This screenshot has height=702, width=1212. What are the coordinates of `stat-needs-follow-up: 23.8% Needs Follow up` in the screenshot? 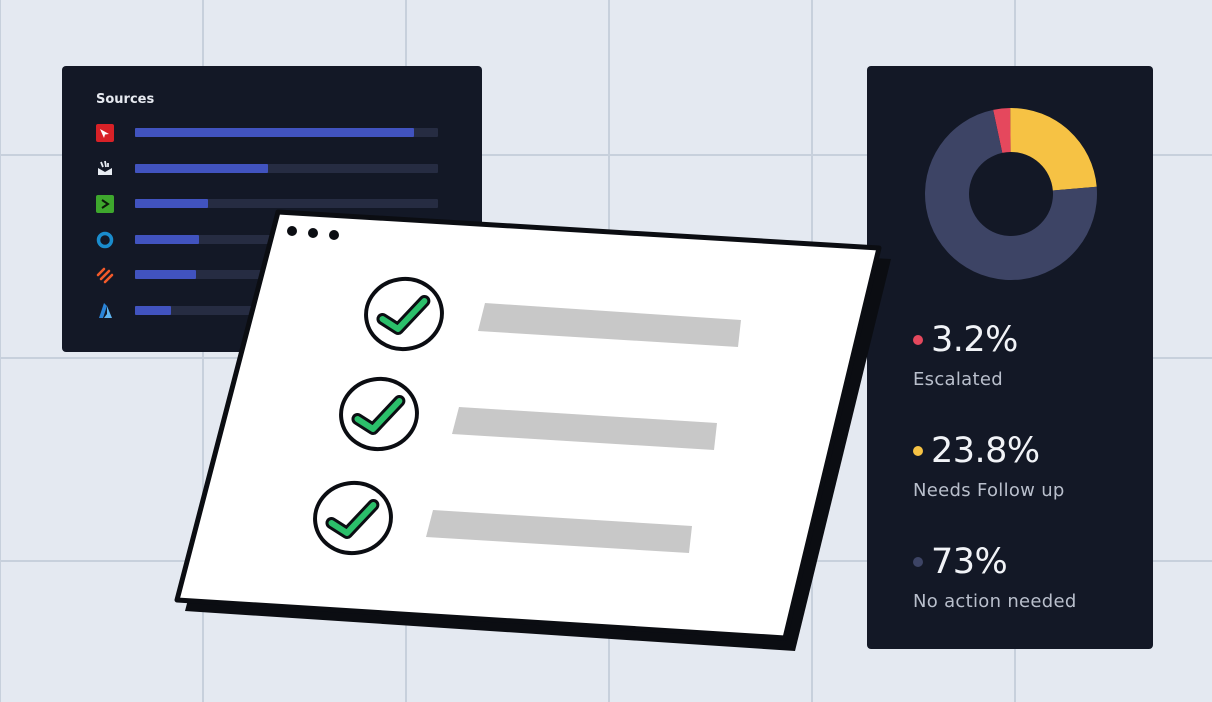 It's located at (989, 466).